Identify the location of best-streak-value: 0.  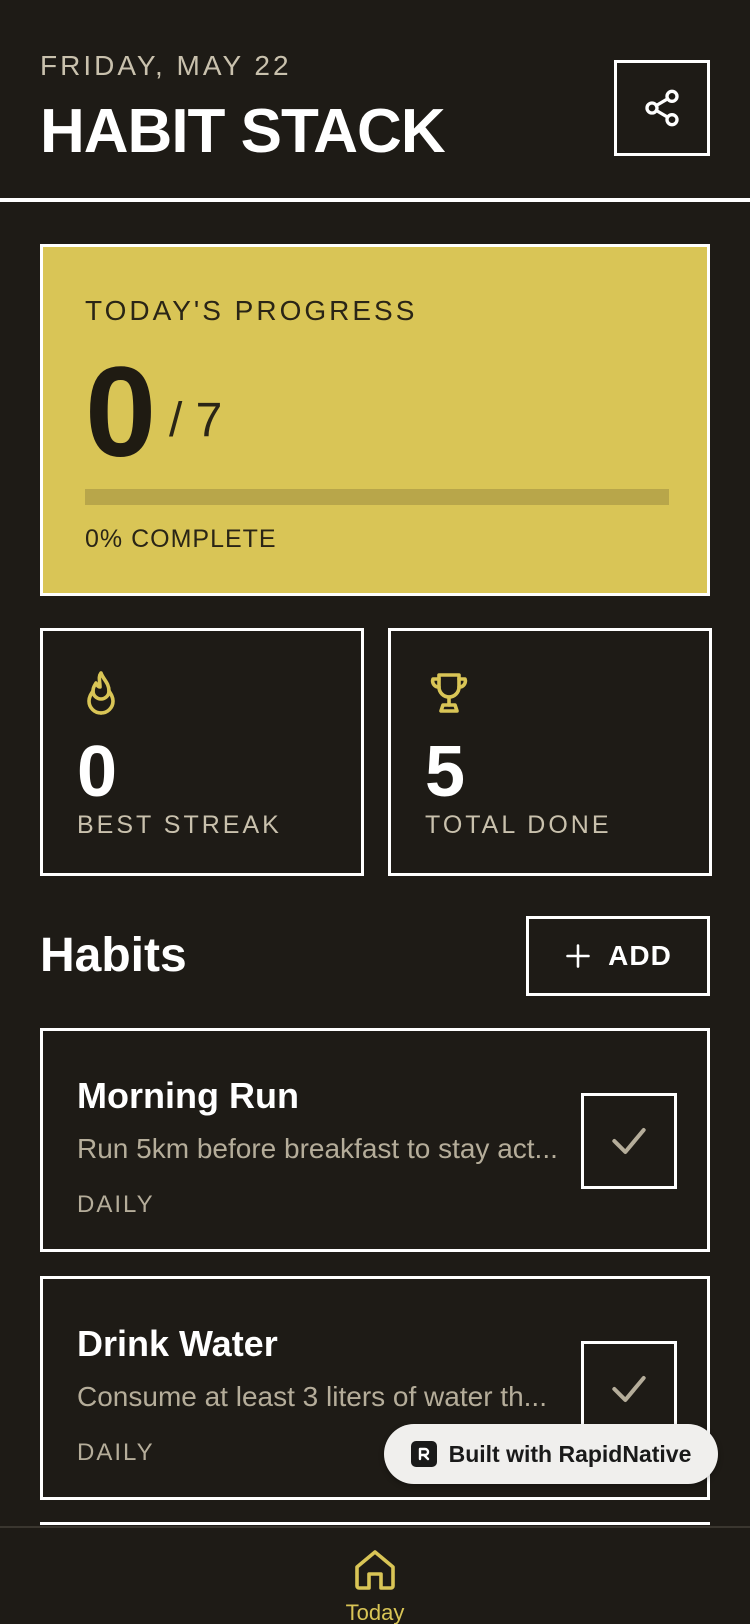
(97, 772).